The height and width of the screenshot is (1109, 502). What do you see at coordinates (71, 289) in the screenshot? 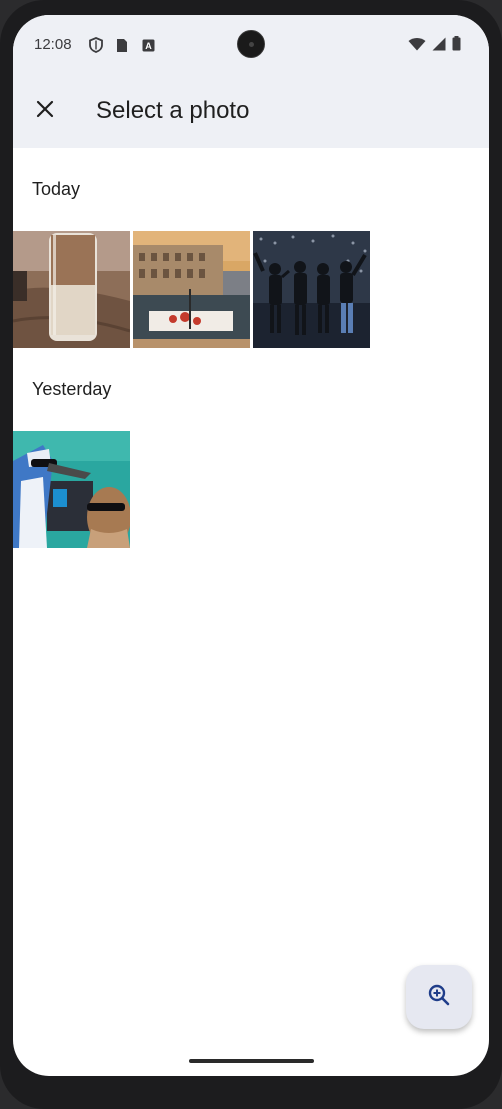
I see `iced-latte-photo` at bounding box center [71, 289].